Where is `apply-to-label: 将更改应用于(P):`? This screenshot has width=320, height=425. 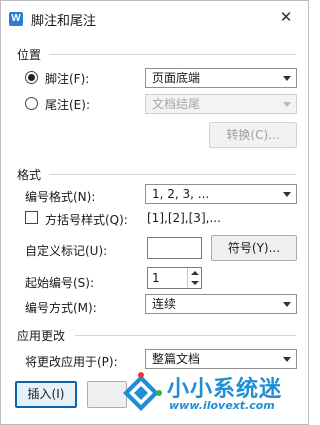 apply-to-label: 将更改应用于(P): is located at coordinates (71, 362).